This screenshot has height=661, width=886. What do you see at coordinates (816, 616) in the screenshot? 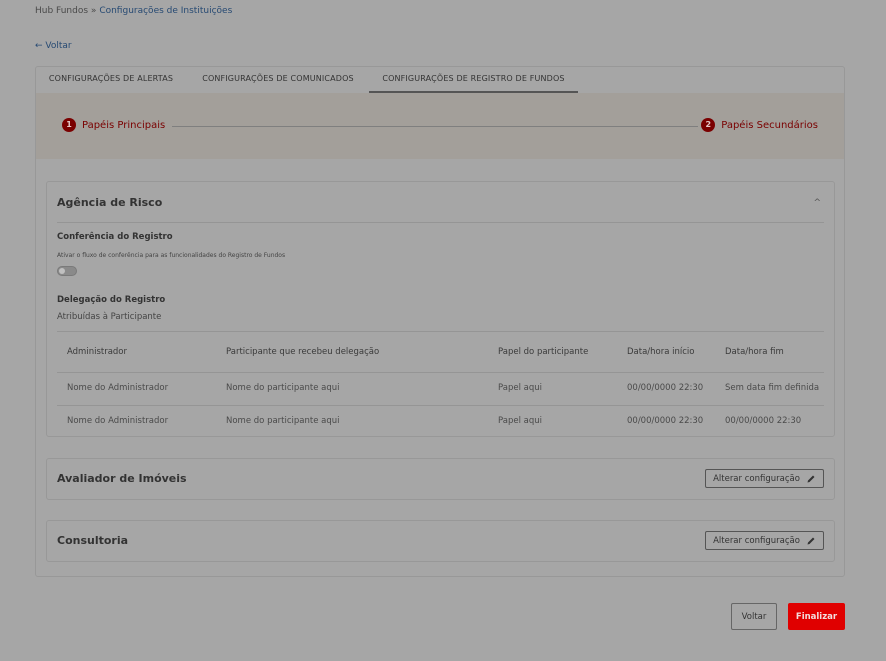
I see `finalizar-button: Finalizar` at bounding box center [816, 616].